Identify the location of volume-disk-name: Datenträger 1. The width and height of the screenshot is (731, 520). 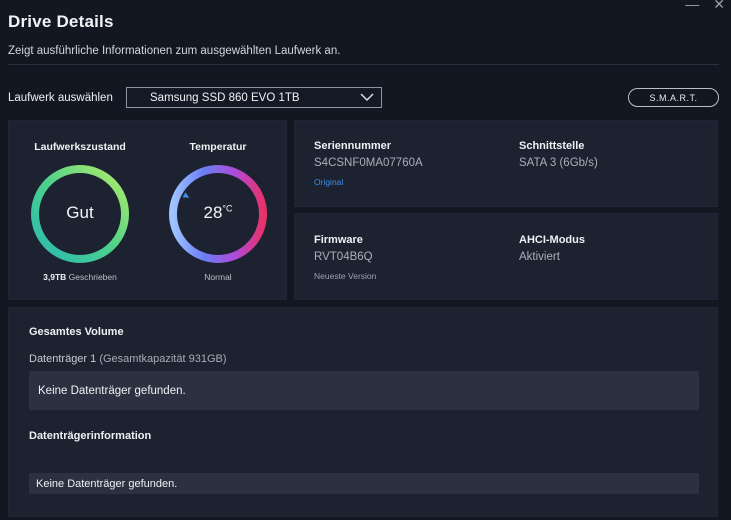
(63, 359).